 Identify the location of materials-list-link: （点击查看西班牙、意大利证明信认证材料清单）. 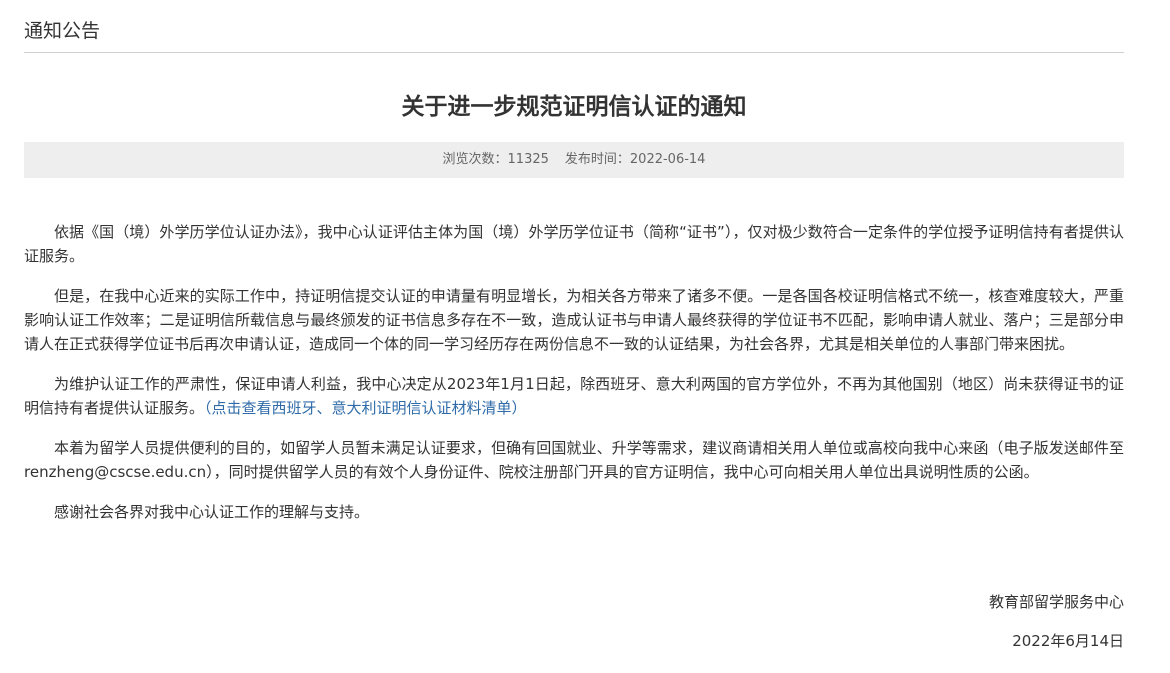
(365, 408).